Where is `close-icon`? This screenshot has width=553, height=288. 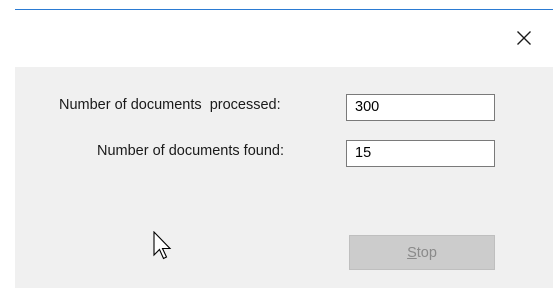
close-icon is located at coordinates (524, 38).